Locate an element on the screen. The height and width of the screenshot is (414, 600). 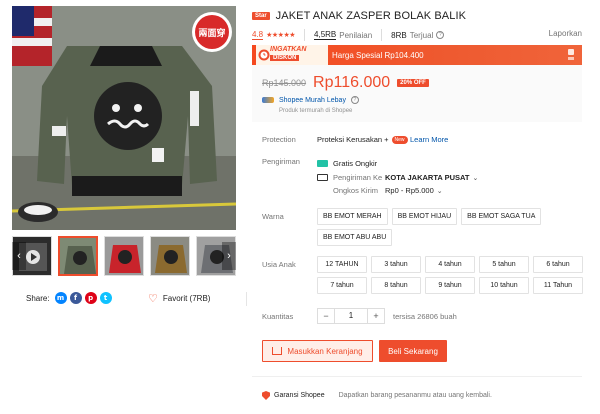
promo-subtext: Produk termurah di Shopee is located at coordinates (316, 111).